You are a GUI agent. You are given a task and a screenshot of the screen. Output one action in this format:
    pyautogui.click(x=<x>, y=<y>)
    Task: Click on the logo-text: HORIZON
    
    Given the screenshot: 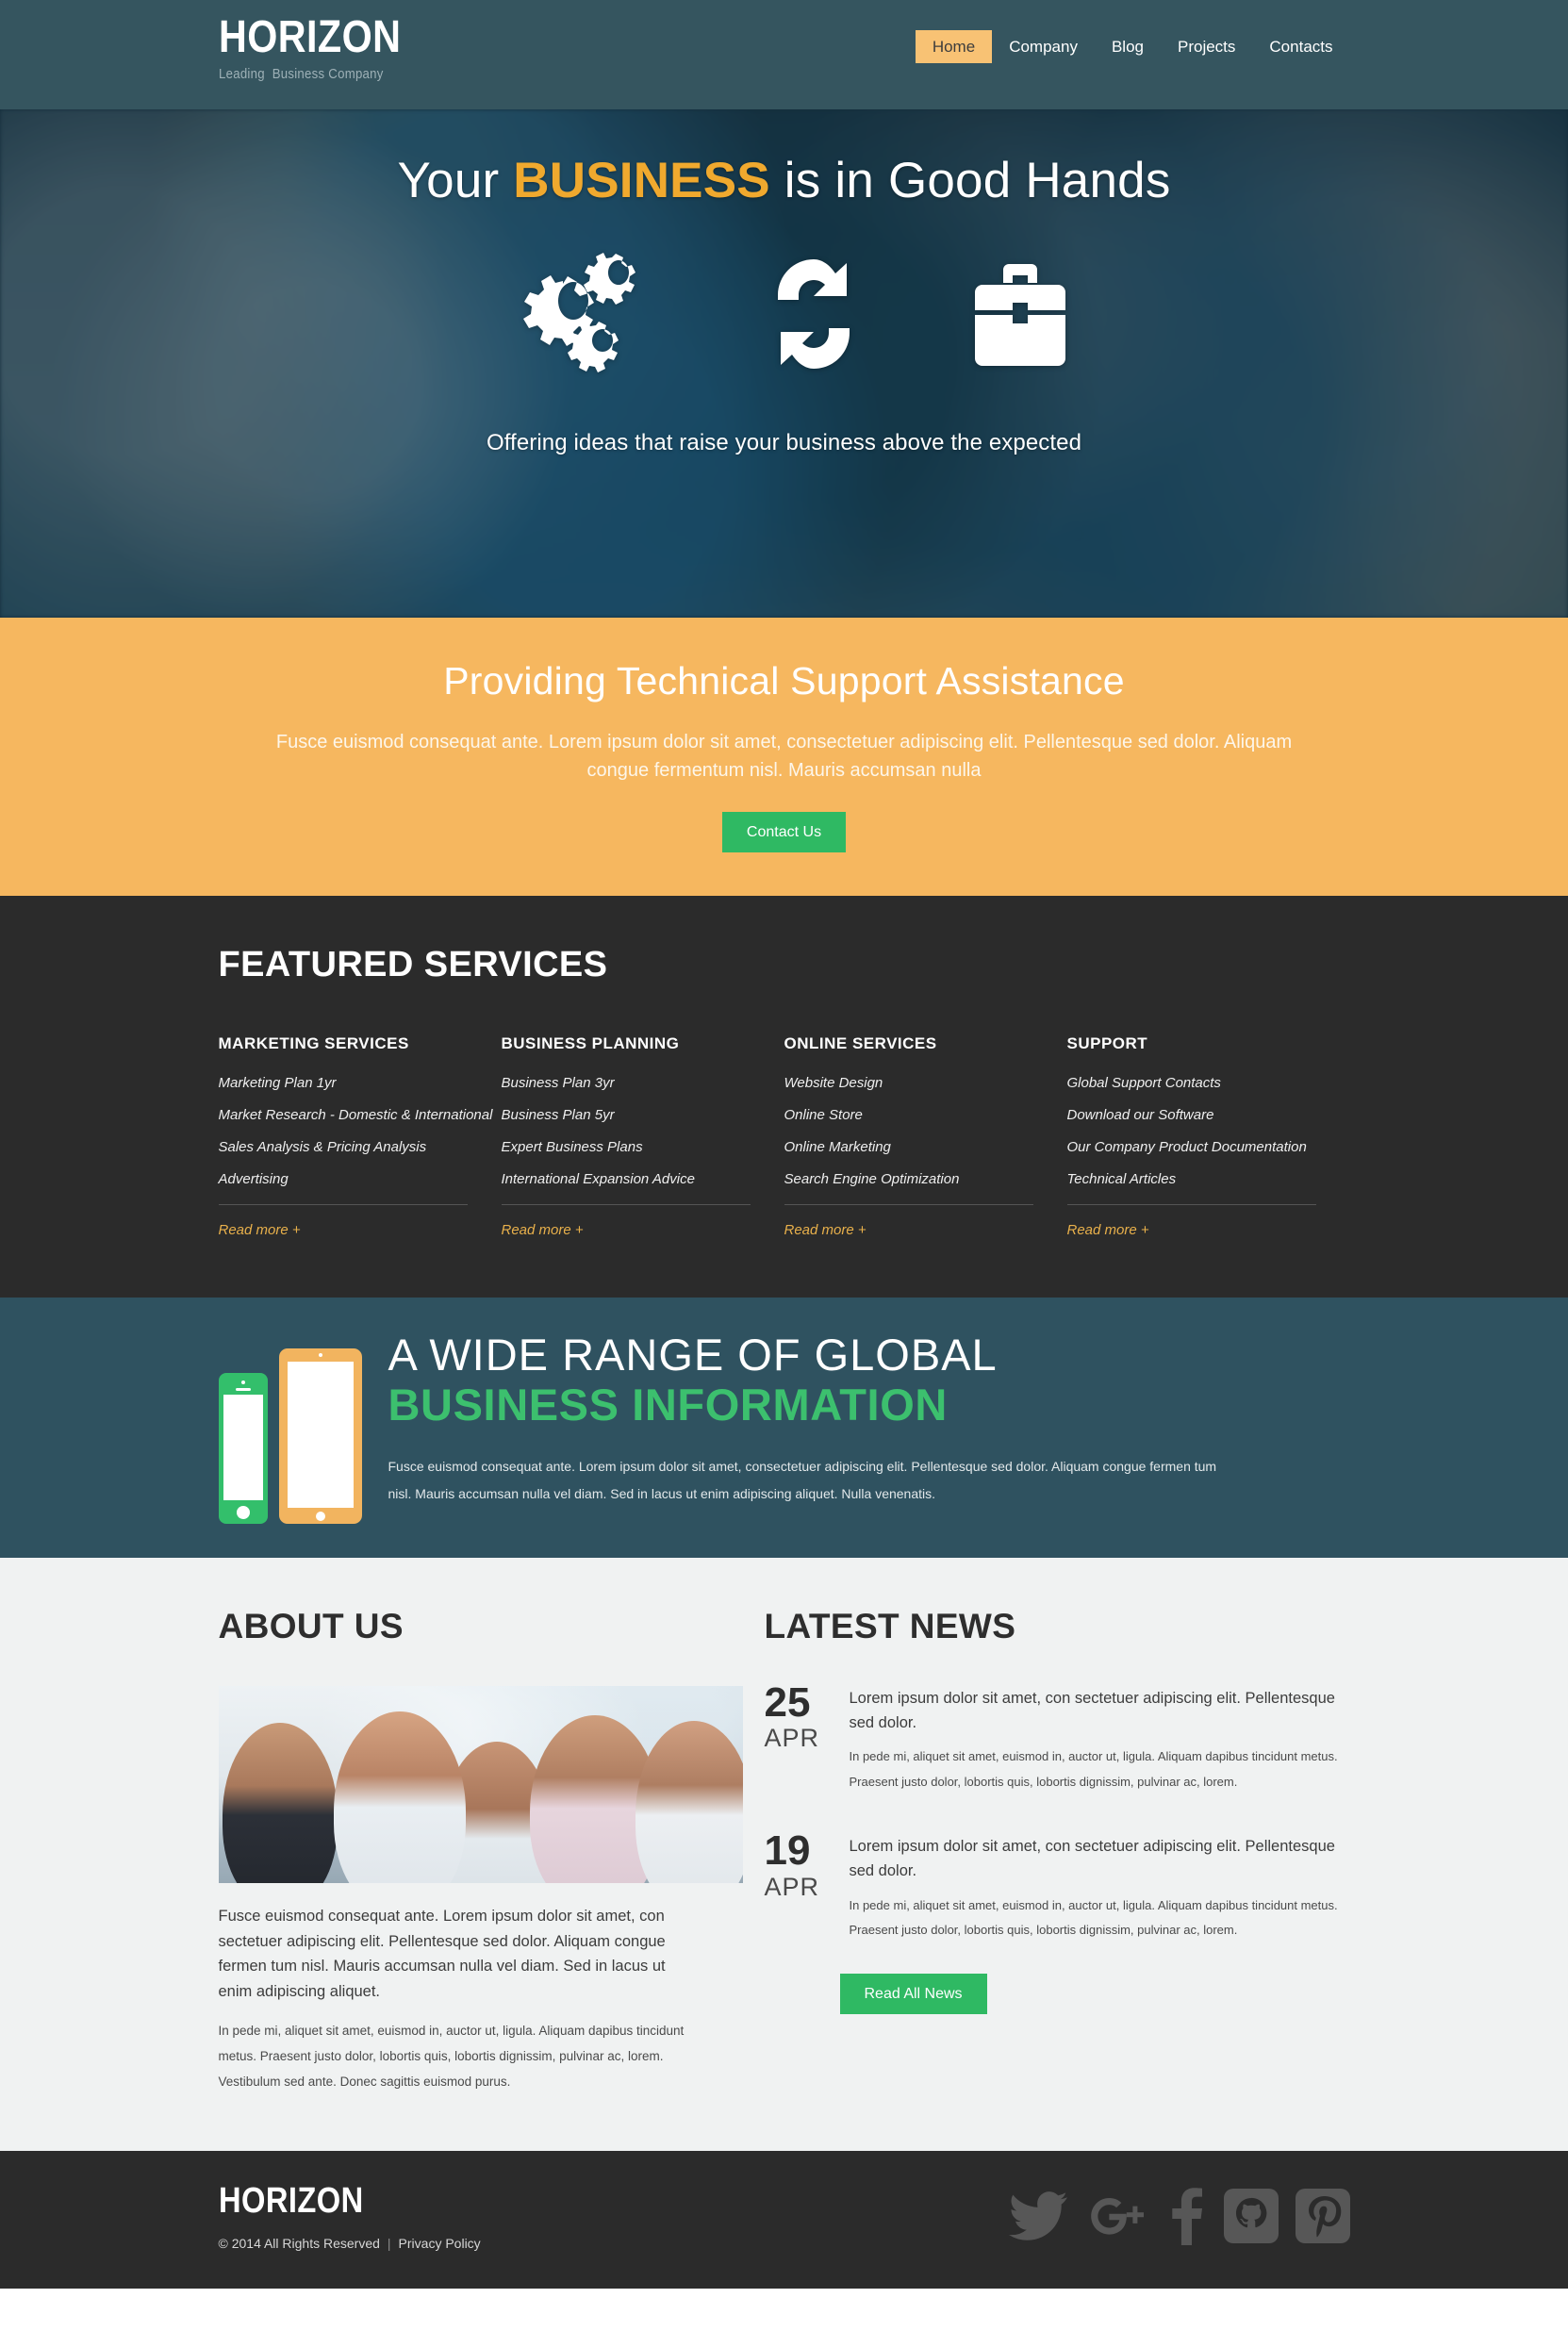 What is the action you would take?
    pyautogui.click(x=310, y=37)
    